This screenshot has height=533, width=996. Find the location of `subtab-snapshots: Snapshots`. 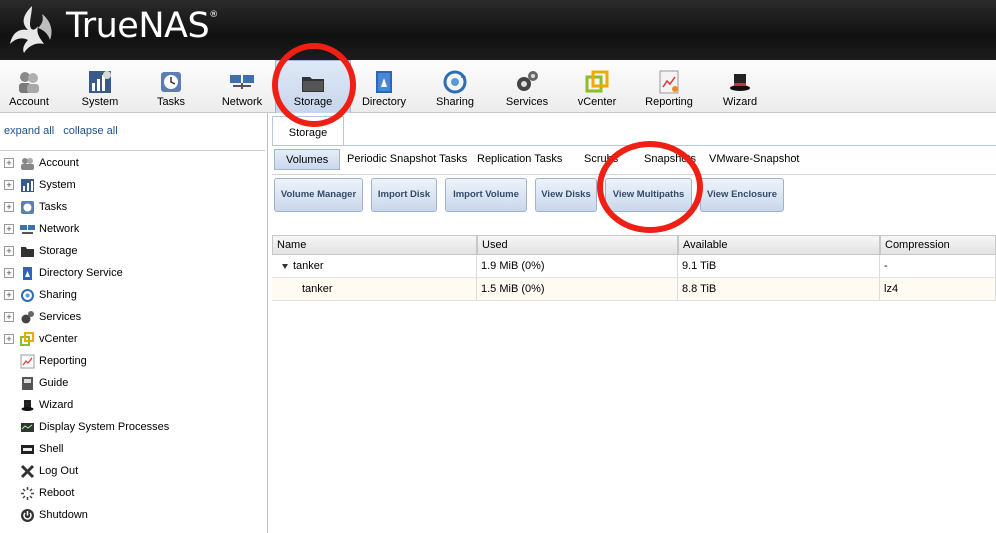

subtab-snapshots: Snapshots is located at coordinates (670, 159).